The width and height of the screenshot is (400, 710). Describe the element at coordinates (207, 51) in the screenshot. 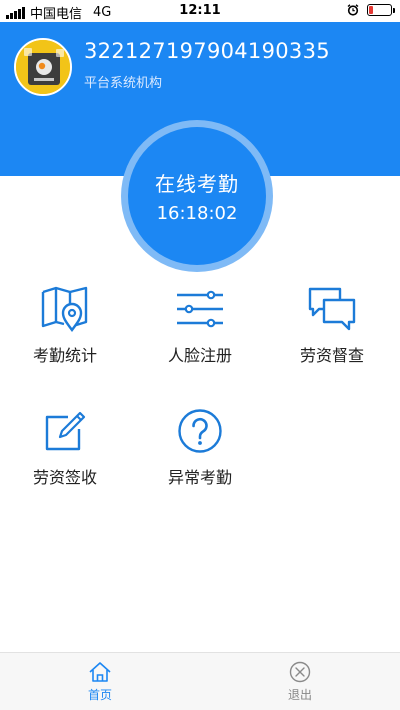

I see `user-id-number: 322127197904190335` at that location.